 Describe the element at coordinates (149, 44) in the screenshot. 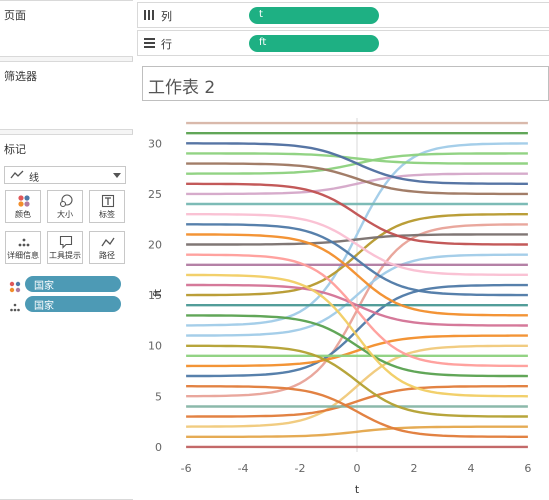

I see `rows-icon` at that location.